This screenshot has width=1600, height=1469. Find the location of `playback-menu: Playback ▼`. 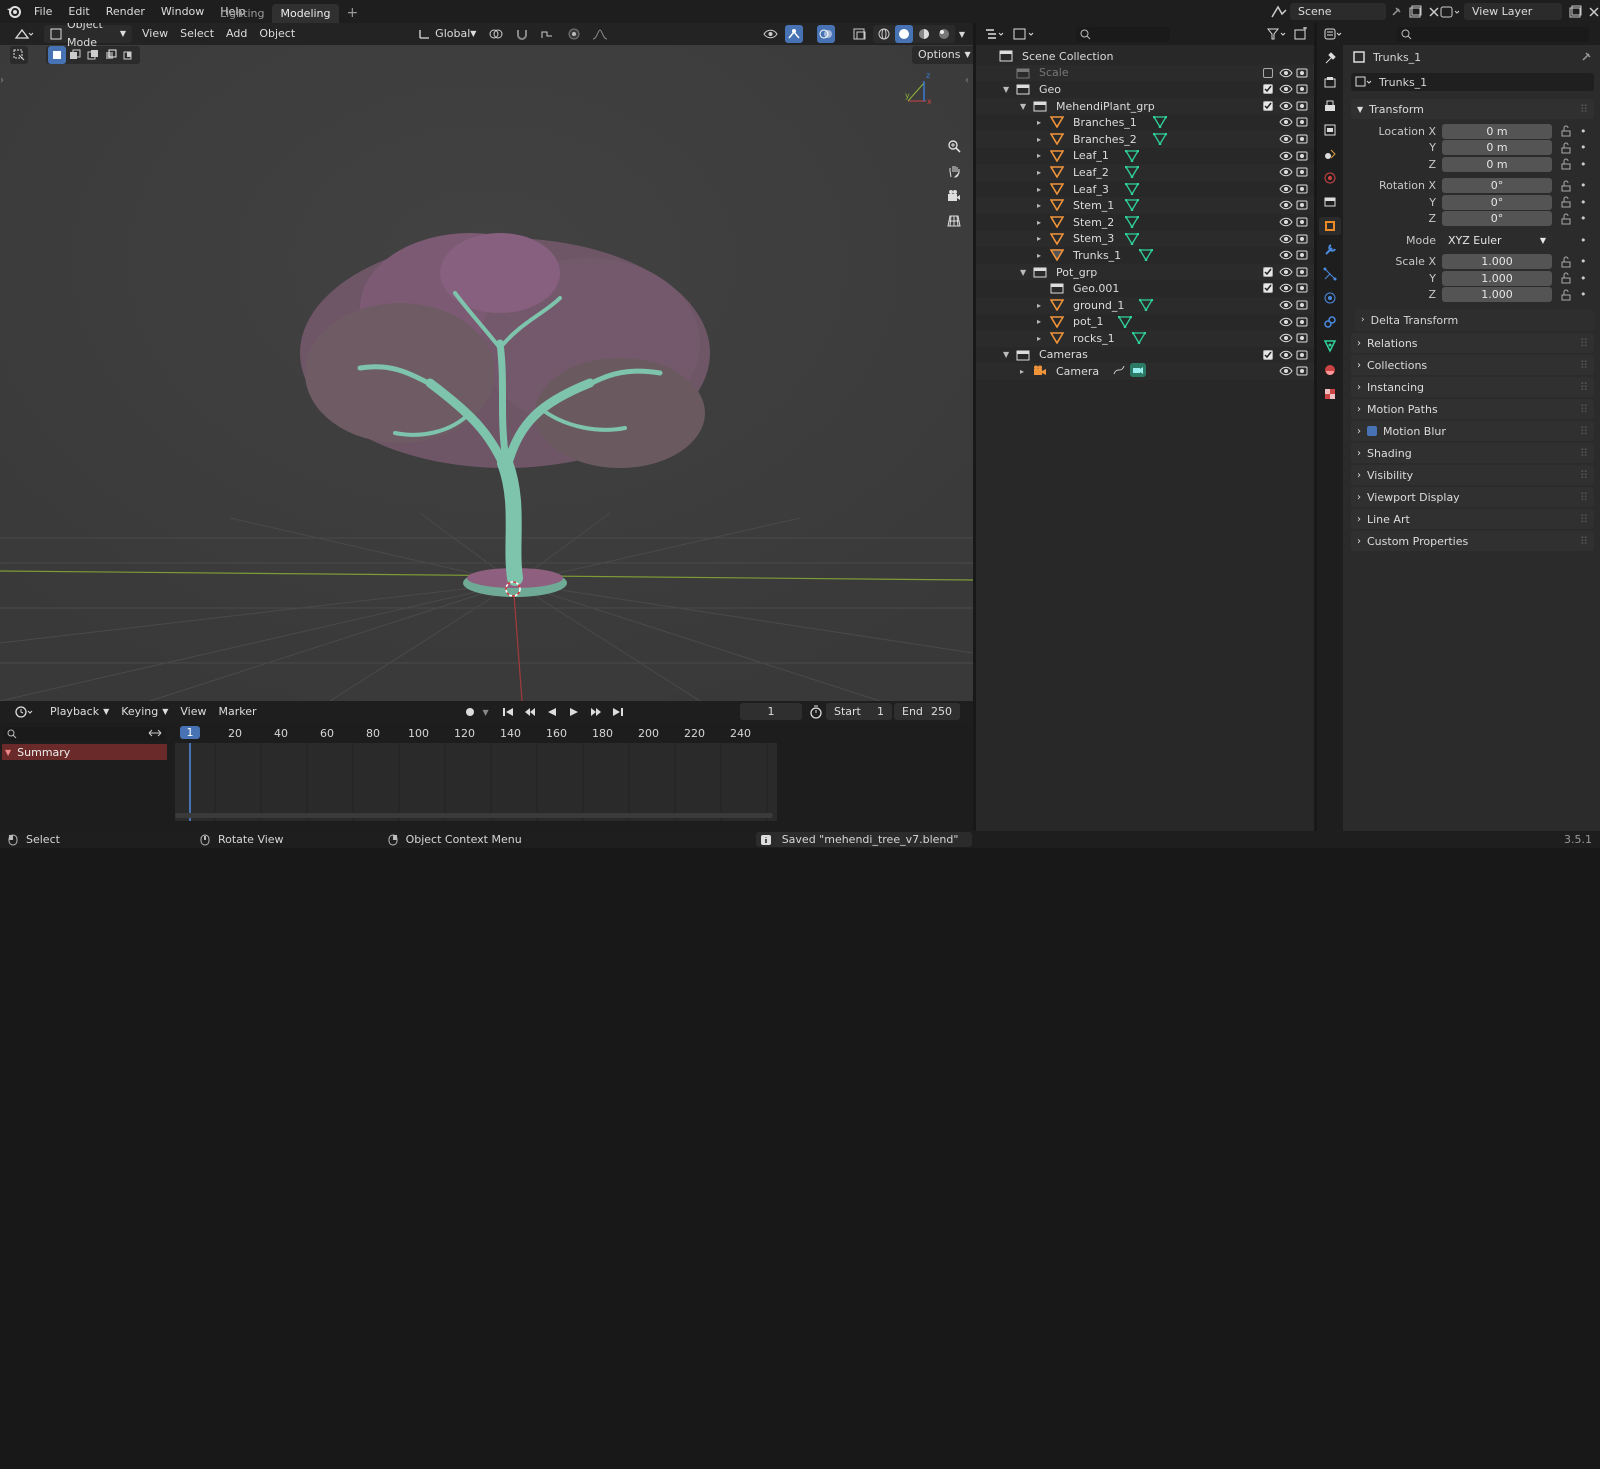

playback-menu: Playback ▼ is located at coordinates (79, 712).